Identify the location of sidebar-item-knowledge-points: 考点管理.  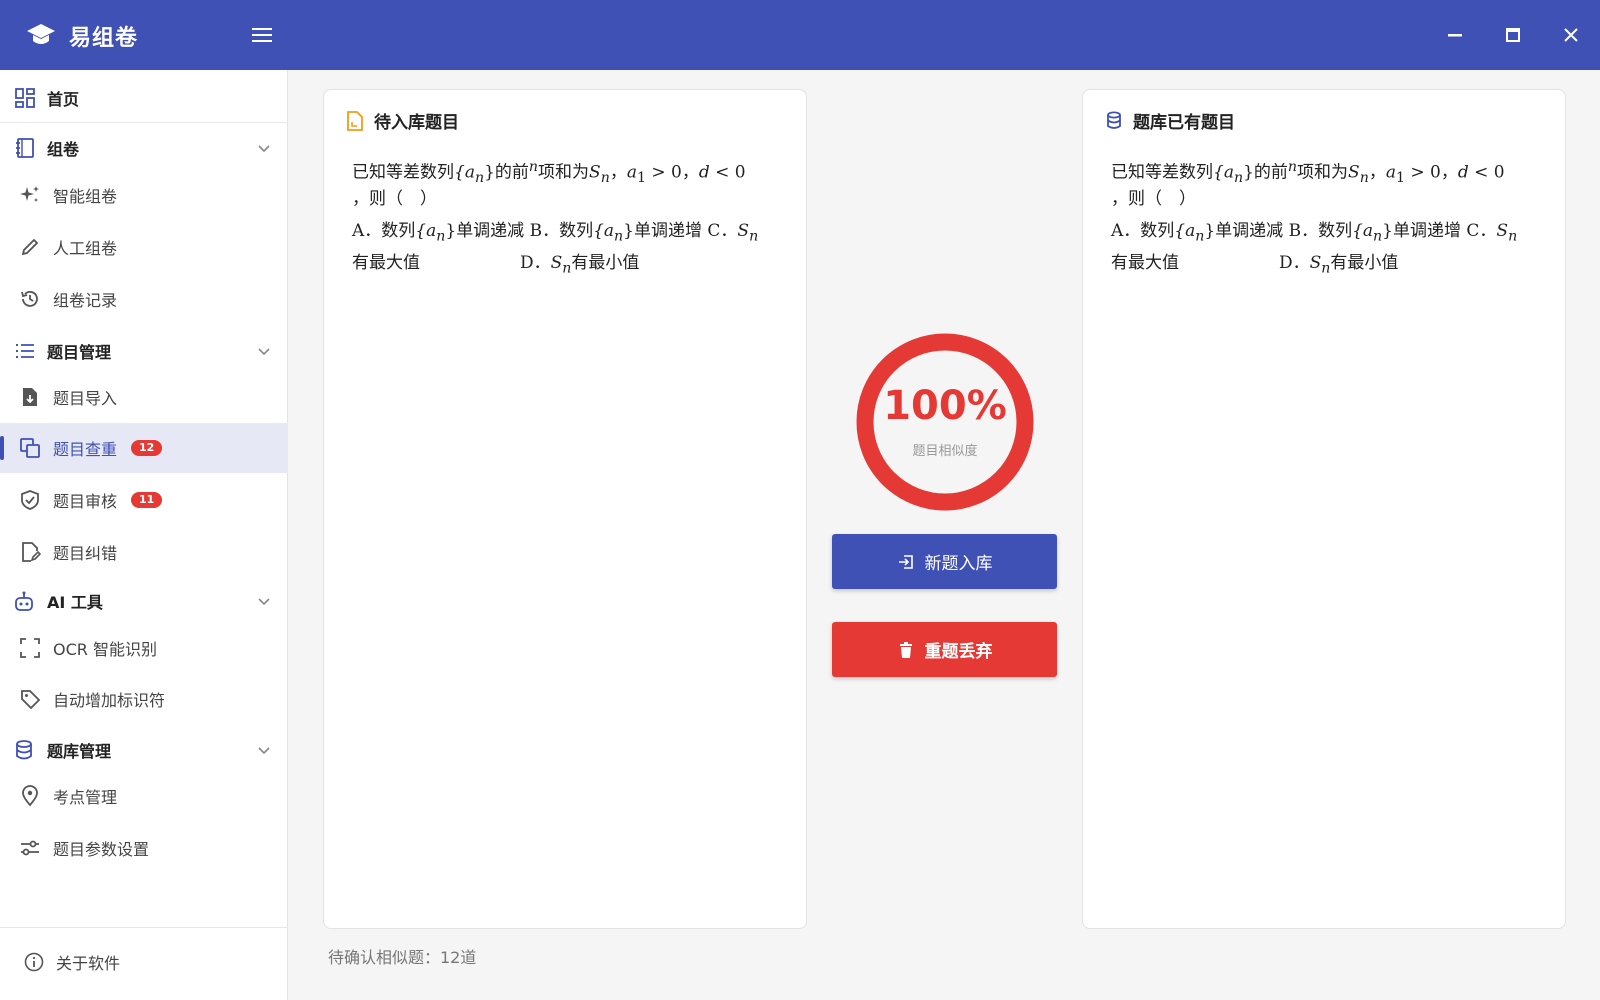
(144, 796).